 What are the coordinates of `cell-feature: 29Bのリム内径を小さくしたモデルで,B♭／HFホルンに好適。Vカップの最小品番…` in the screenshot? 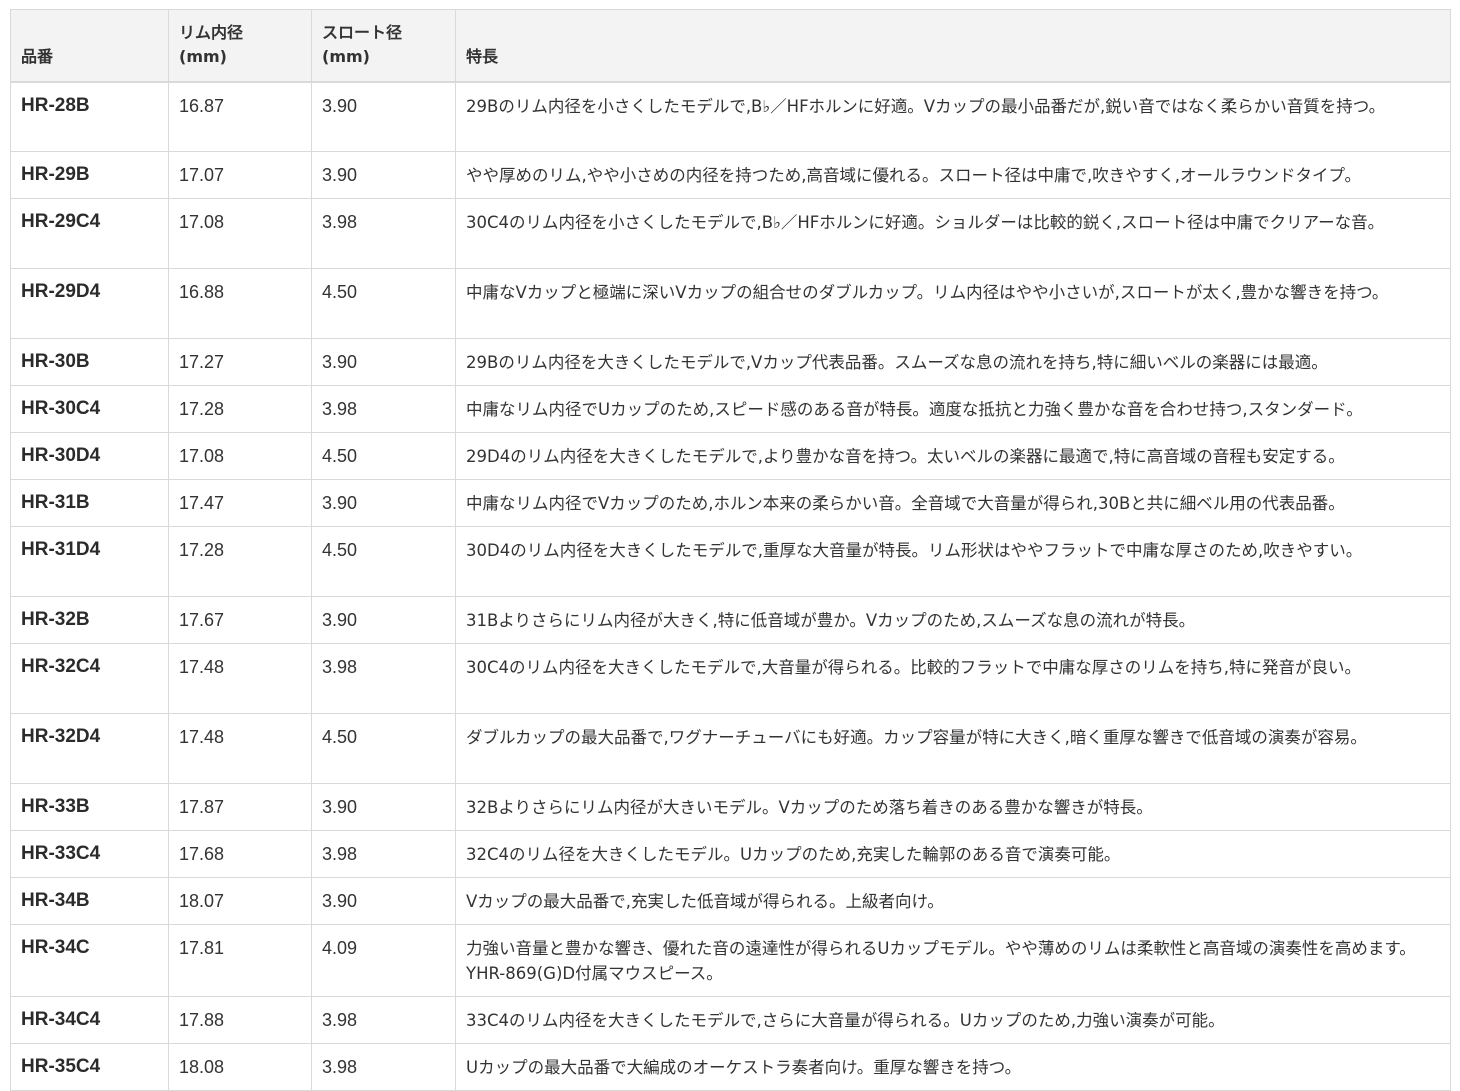 It's located at (953, 116).